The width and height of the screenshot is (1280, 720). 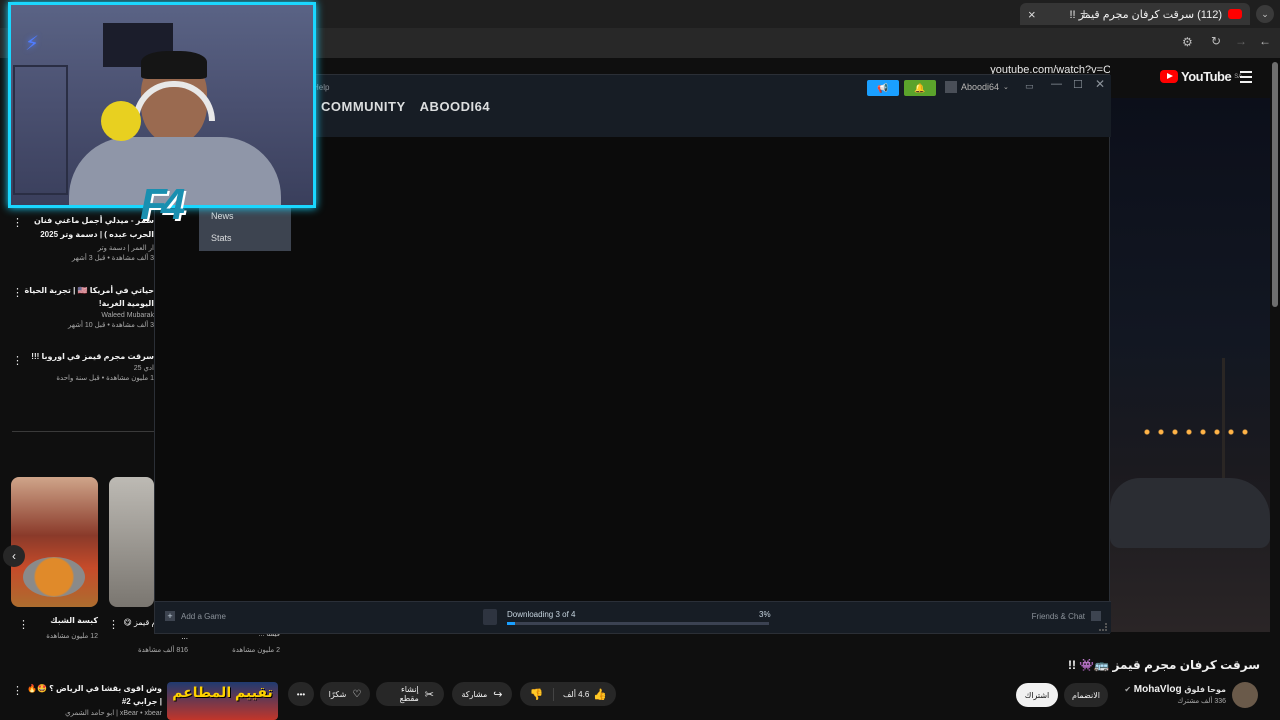 I want to click on join-button: الانضمام, so click(x=1086, y=695).